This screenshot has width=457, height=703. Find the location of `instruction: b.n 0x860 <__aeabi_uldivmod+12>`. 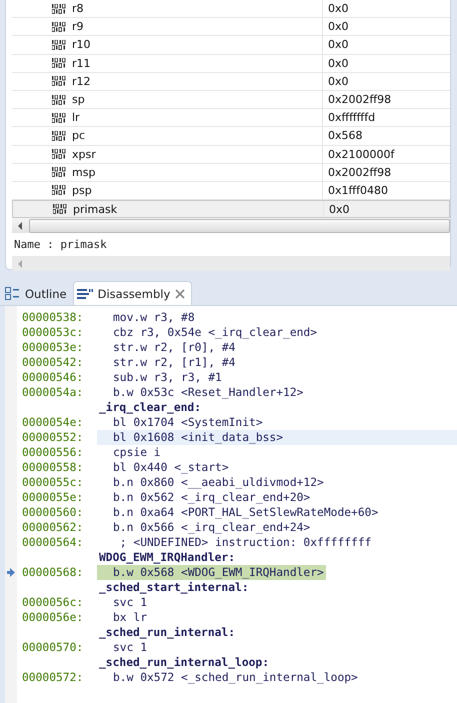

instruction: b.n 0x860 <__aeabi_uldivmod+12> is located at coordinates (218, 482).